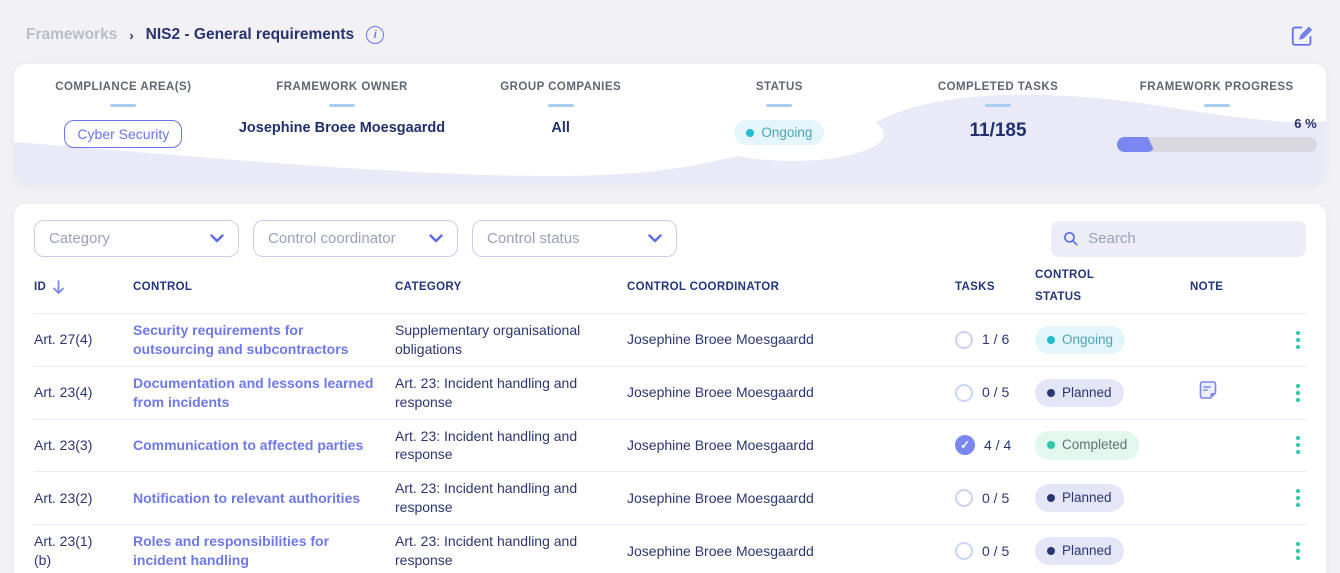 The height and width of the screenshot is (573, 1340). I want to click on control-name-link: Communication to affected parties, so click(264, 445).